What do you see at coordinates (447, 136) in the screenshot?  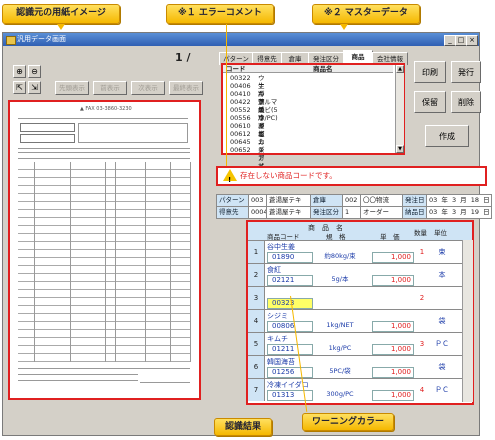 I see `create-button: 作成` at bounding box center [447, 136].